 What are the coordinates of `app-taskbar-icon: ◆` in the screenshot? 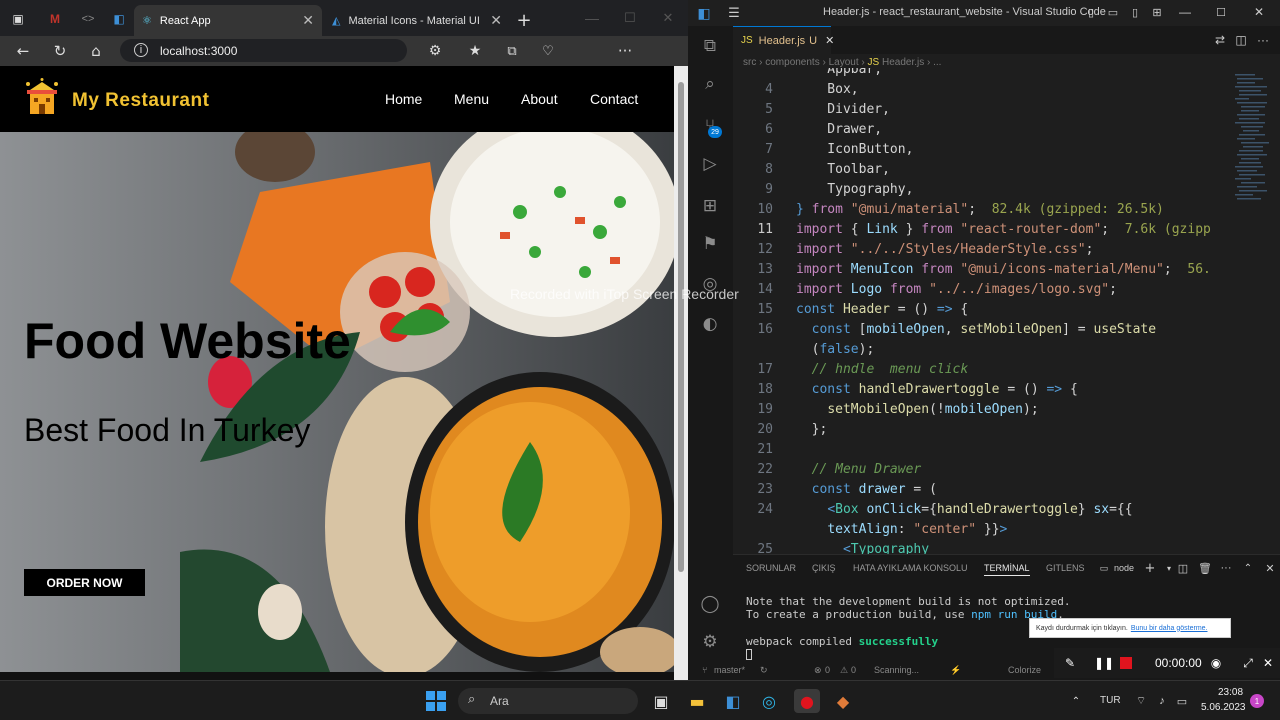 It's located at (843, 701).